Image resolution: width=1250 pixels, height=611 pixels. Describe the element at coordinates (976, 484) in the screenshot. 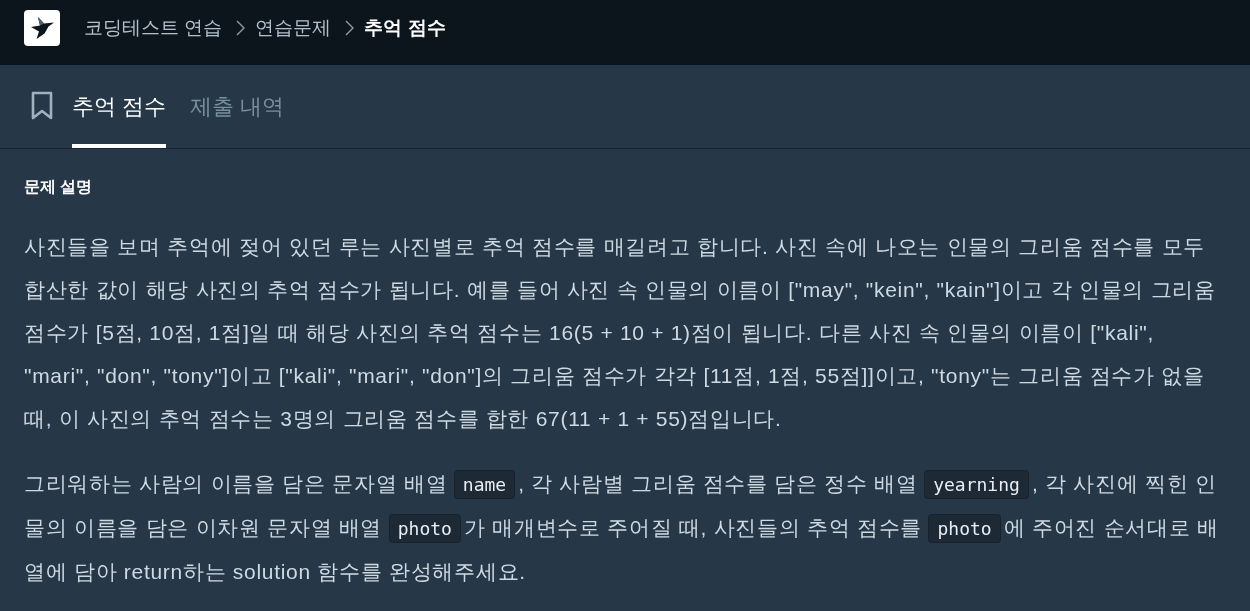

I see `inline-code: yearning` at that location.